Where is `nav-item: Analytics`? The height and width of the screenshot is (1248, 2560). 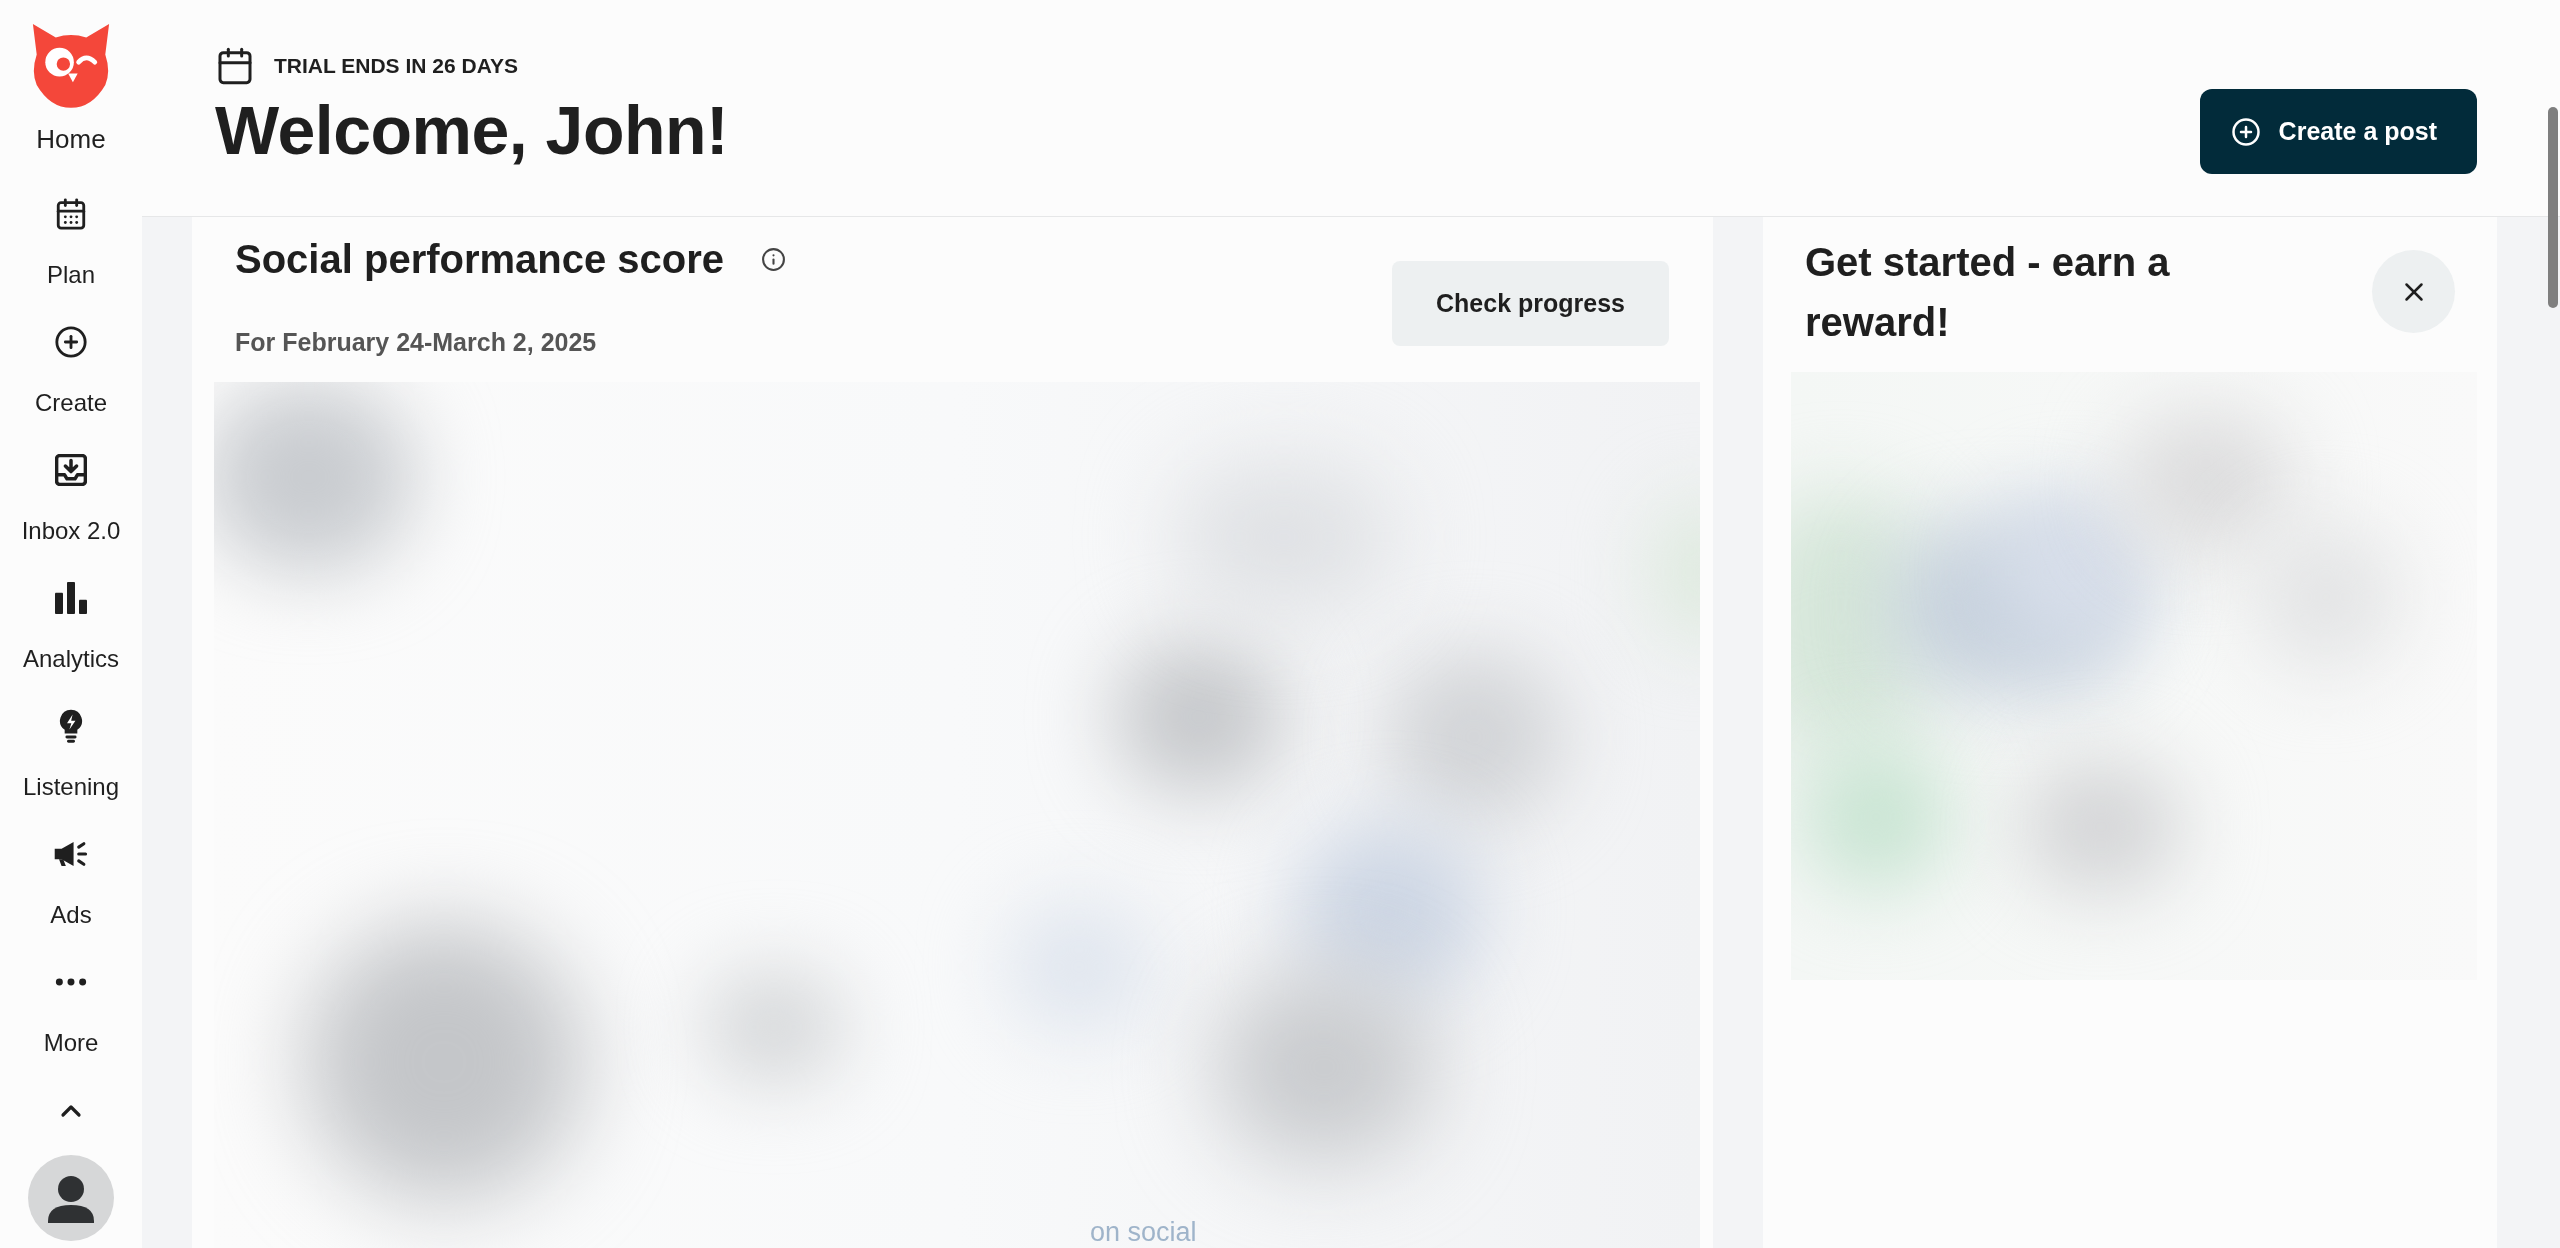
nav-item: Analytics is located at coordinates (71, 626).